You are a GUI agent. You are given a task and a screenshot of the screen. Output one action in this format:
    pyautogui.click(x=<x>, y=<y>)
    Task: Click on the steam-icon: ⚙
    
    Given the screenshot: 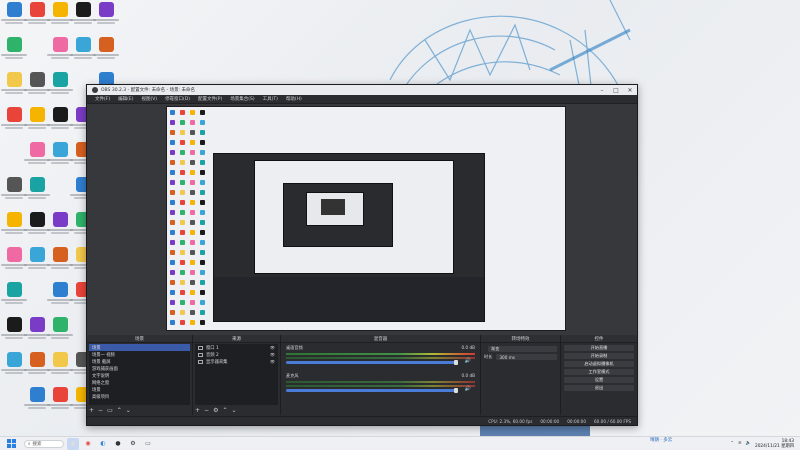 What is the action you would take?
    pyautogui.click(x=133, y=444)
    